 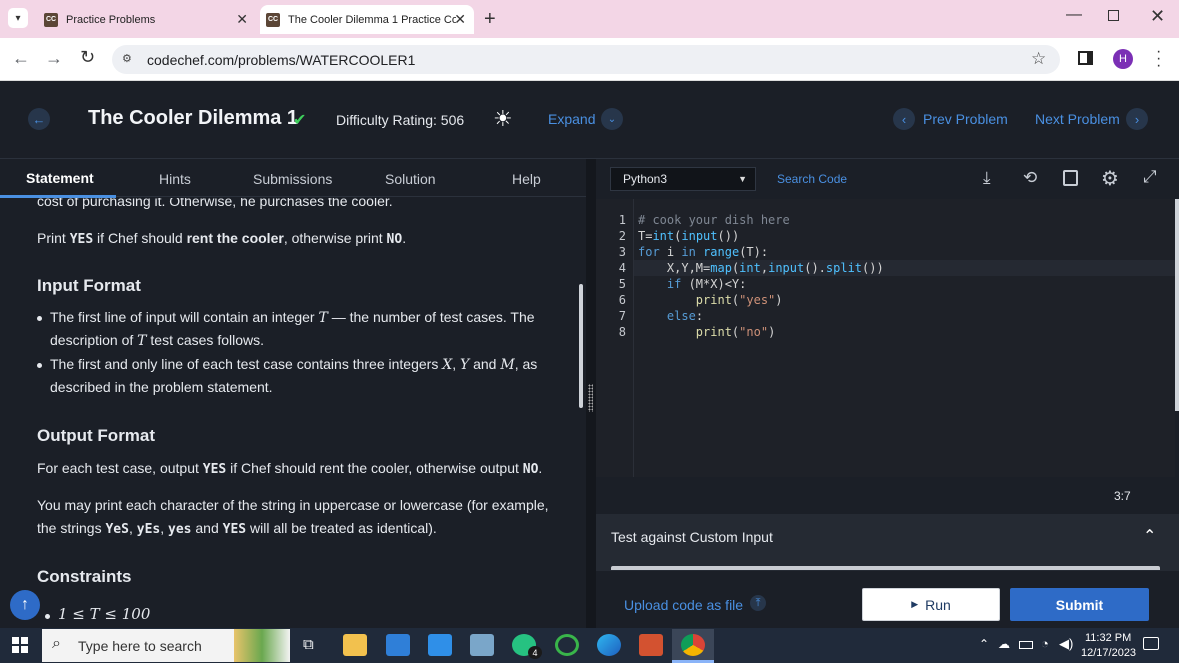 What do you see at coordinates (20, 645) in the screenshot?
I see `windows-start-icon` at bounding box center [20, 645].